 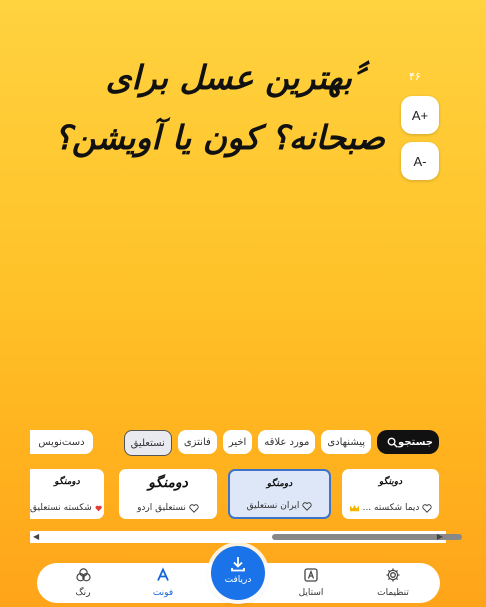 I want to click on filter-chip-handwriting: دست‌نویس, so click(x=61, y=442).